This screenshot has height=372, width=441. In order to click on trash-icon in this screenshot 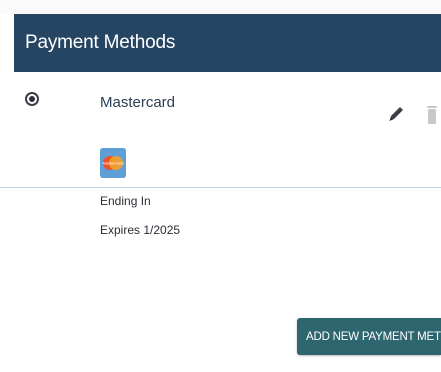, I will do `click(432, 115)`.